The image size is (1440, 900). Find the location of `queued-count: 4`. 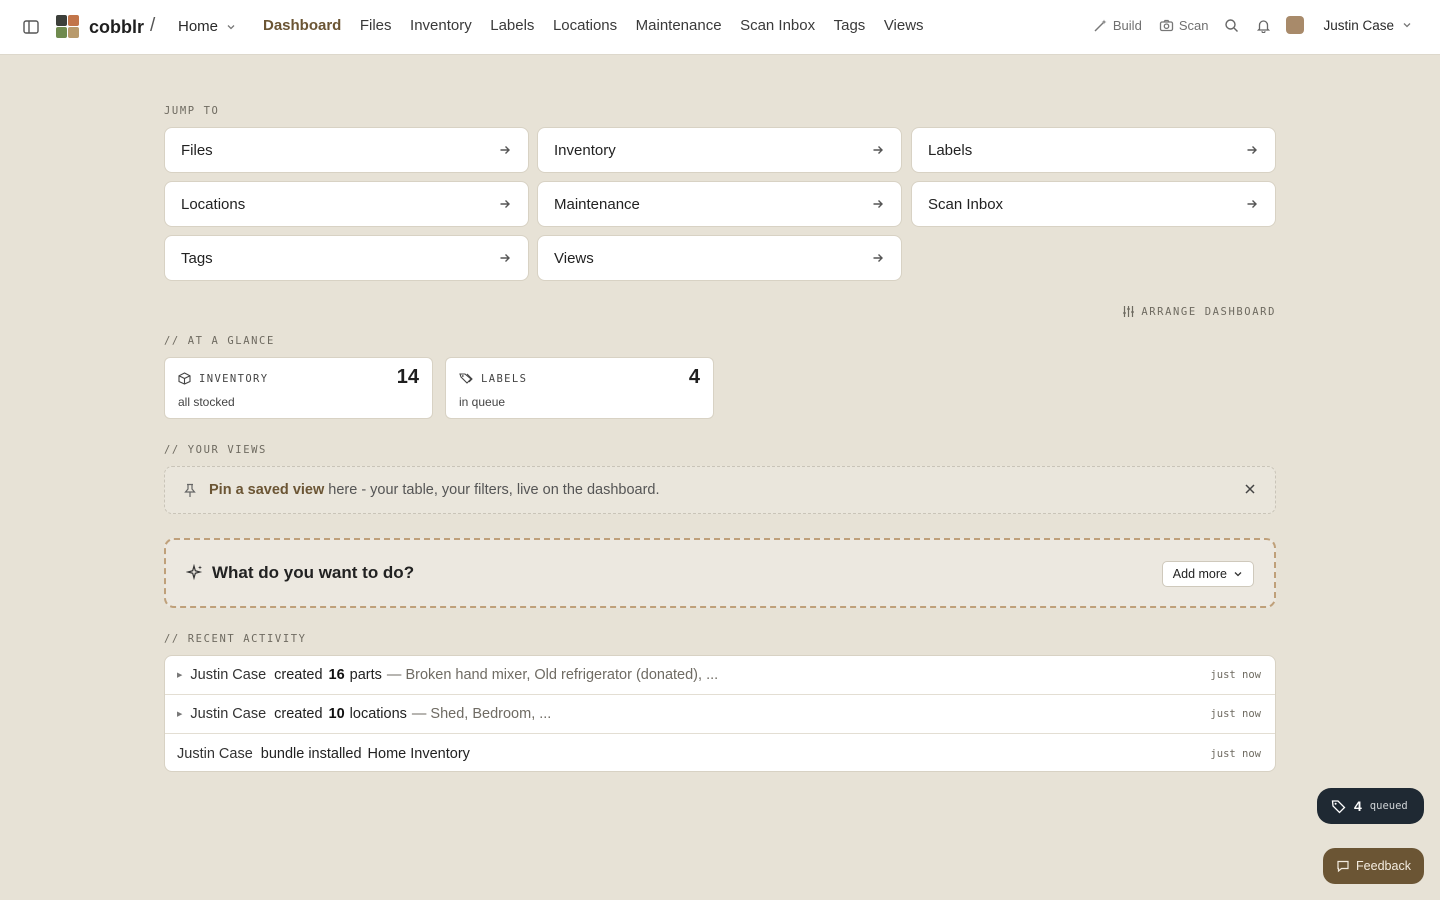

queued-count: 4 is located at coordinates (1358, 806).